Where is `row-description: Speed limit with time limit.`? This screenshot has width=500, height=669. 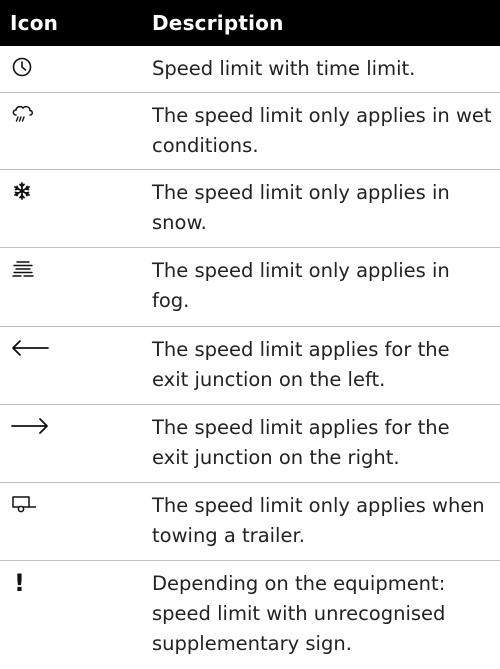 row-description: Speed limit with time limit. is located at coordinates (284, 68).